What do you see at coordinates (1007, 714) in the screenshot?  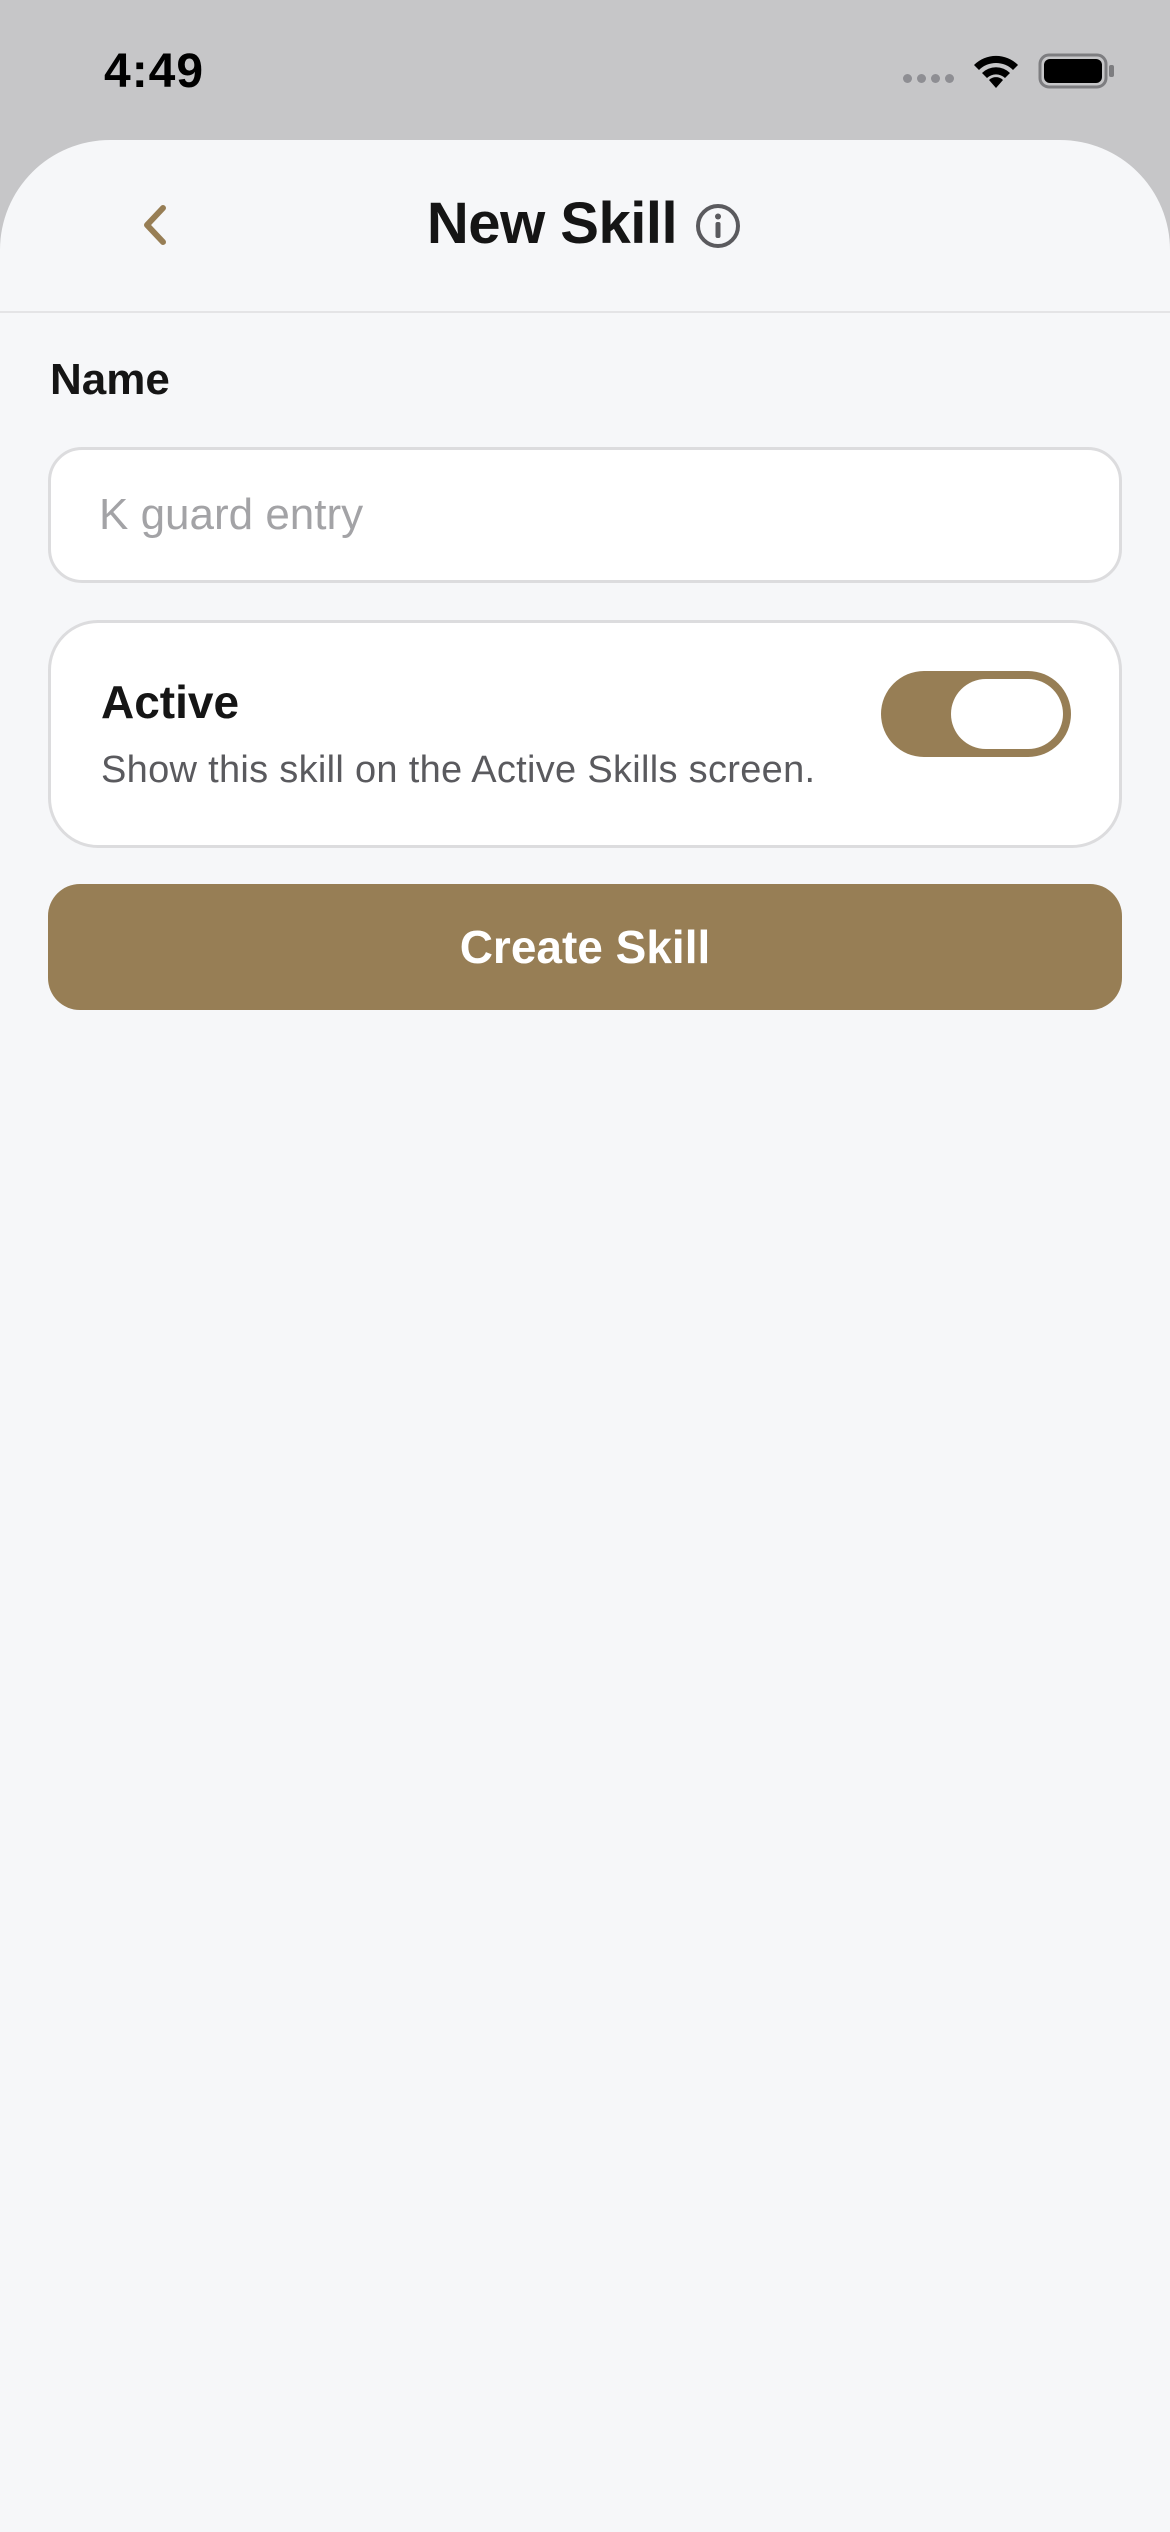 I see `toggle-knob` at bounding box center [1007, 714].